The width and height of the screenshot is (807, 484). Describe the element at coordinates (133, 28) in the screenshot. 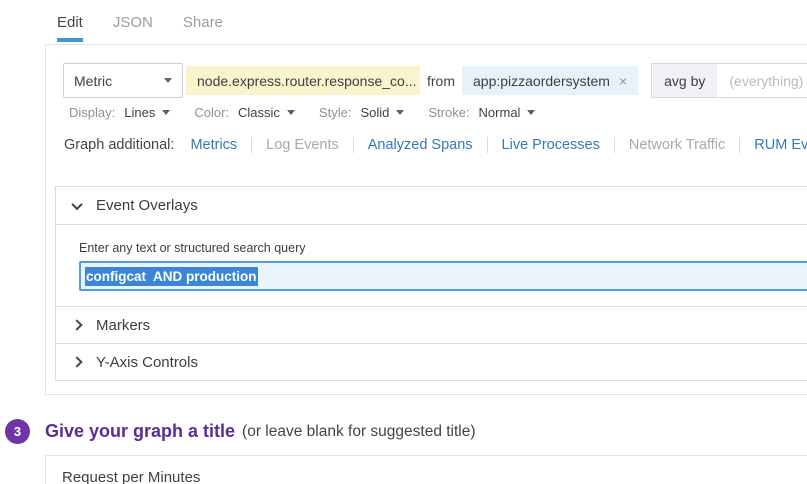

I see `tab-json: JSON` at that location.